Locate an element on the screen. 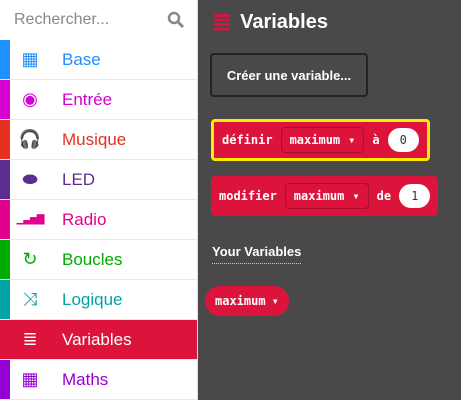 The image size is (461, 400). set-variable-block: définir maximum ▾ à 0 is located at coordinates (320, 140).